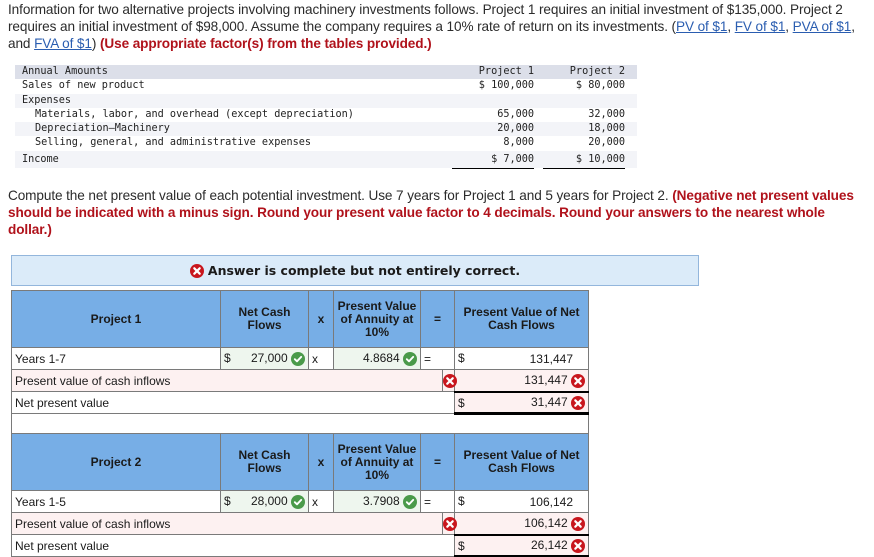 The image size is (874, 557). I want to click on table-row-pv-inflows: Present value of cash inflows 131,447, so click(300, 380).